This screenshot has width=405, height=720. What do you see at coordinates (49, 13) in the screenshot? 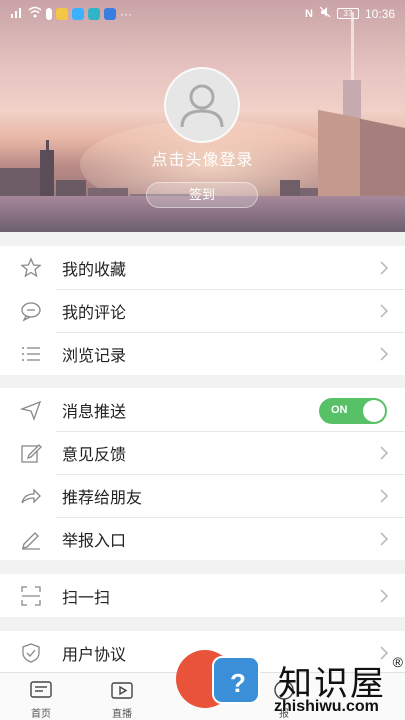
I see `sim-icon` at bounding box center [49, 13].